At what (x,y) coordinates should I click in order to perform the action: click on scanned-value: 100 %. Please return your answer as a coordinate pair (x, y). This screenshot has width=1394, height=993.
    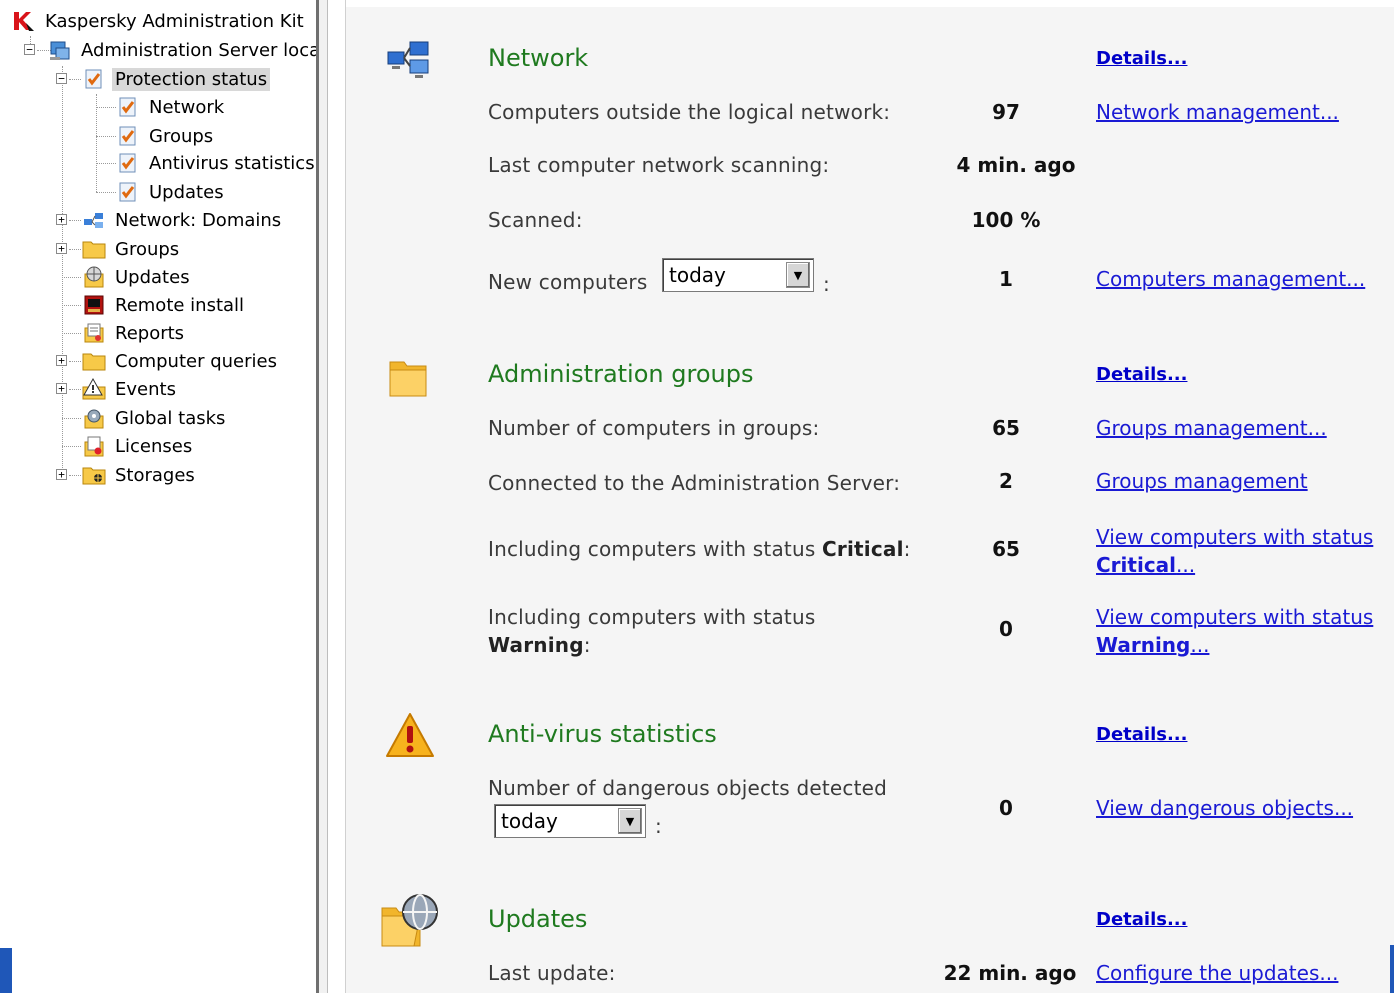
    Looking at the image, I should click on (1006, 220).